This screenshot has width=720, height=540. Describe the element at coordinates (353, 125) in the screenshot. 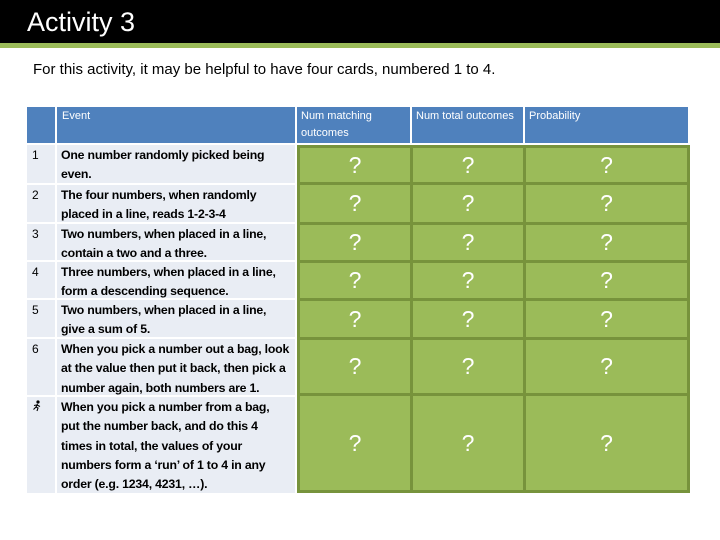

I see `header-matching: Num matching outcomes` at that location.